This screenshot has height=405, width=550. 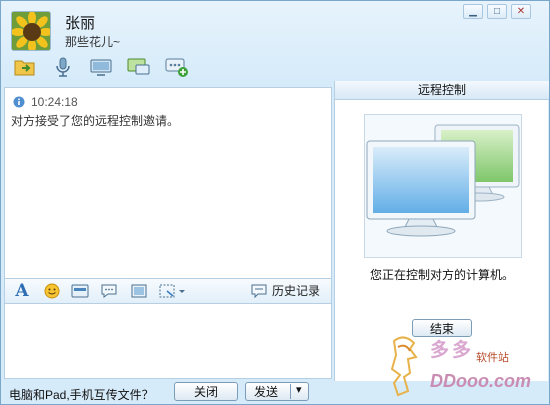 I want to click on image-button, so click(x=139, y=291).